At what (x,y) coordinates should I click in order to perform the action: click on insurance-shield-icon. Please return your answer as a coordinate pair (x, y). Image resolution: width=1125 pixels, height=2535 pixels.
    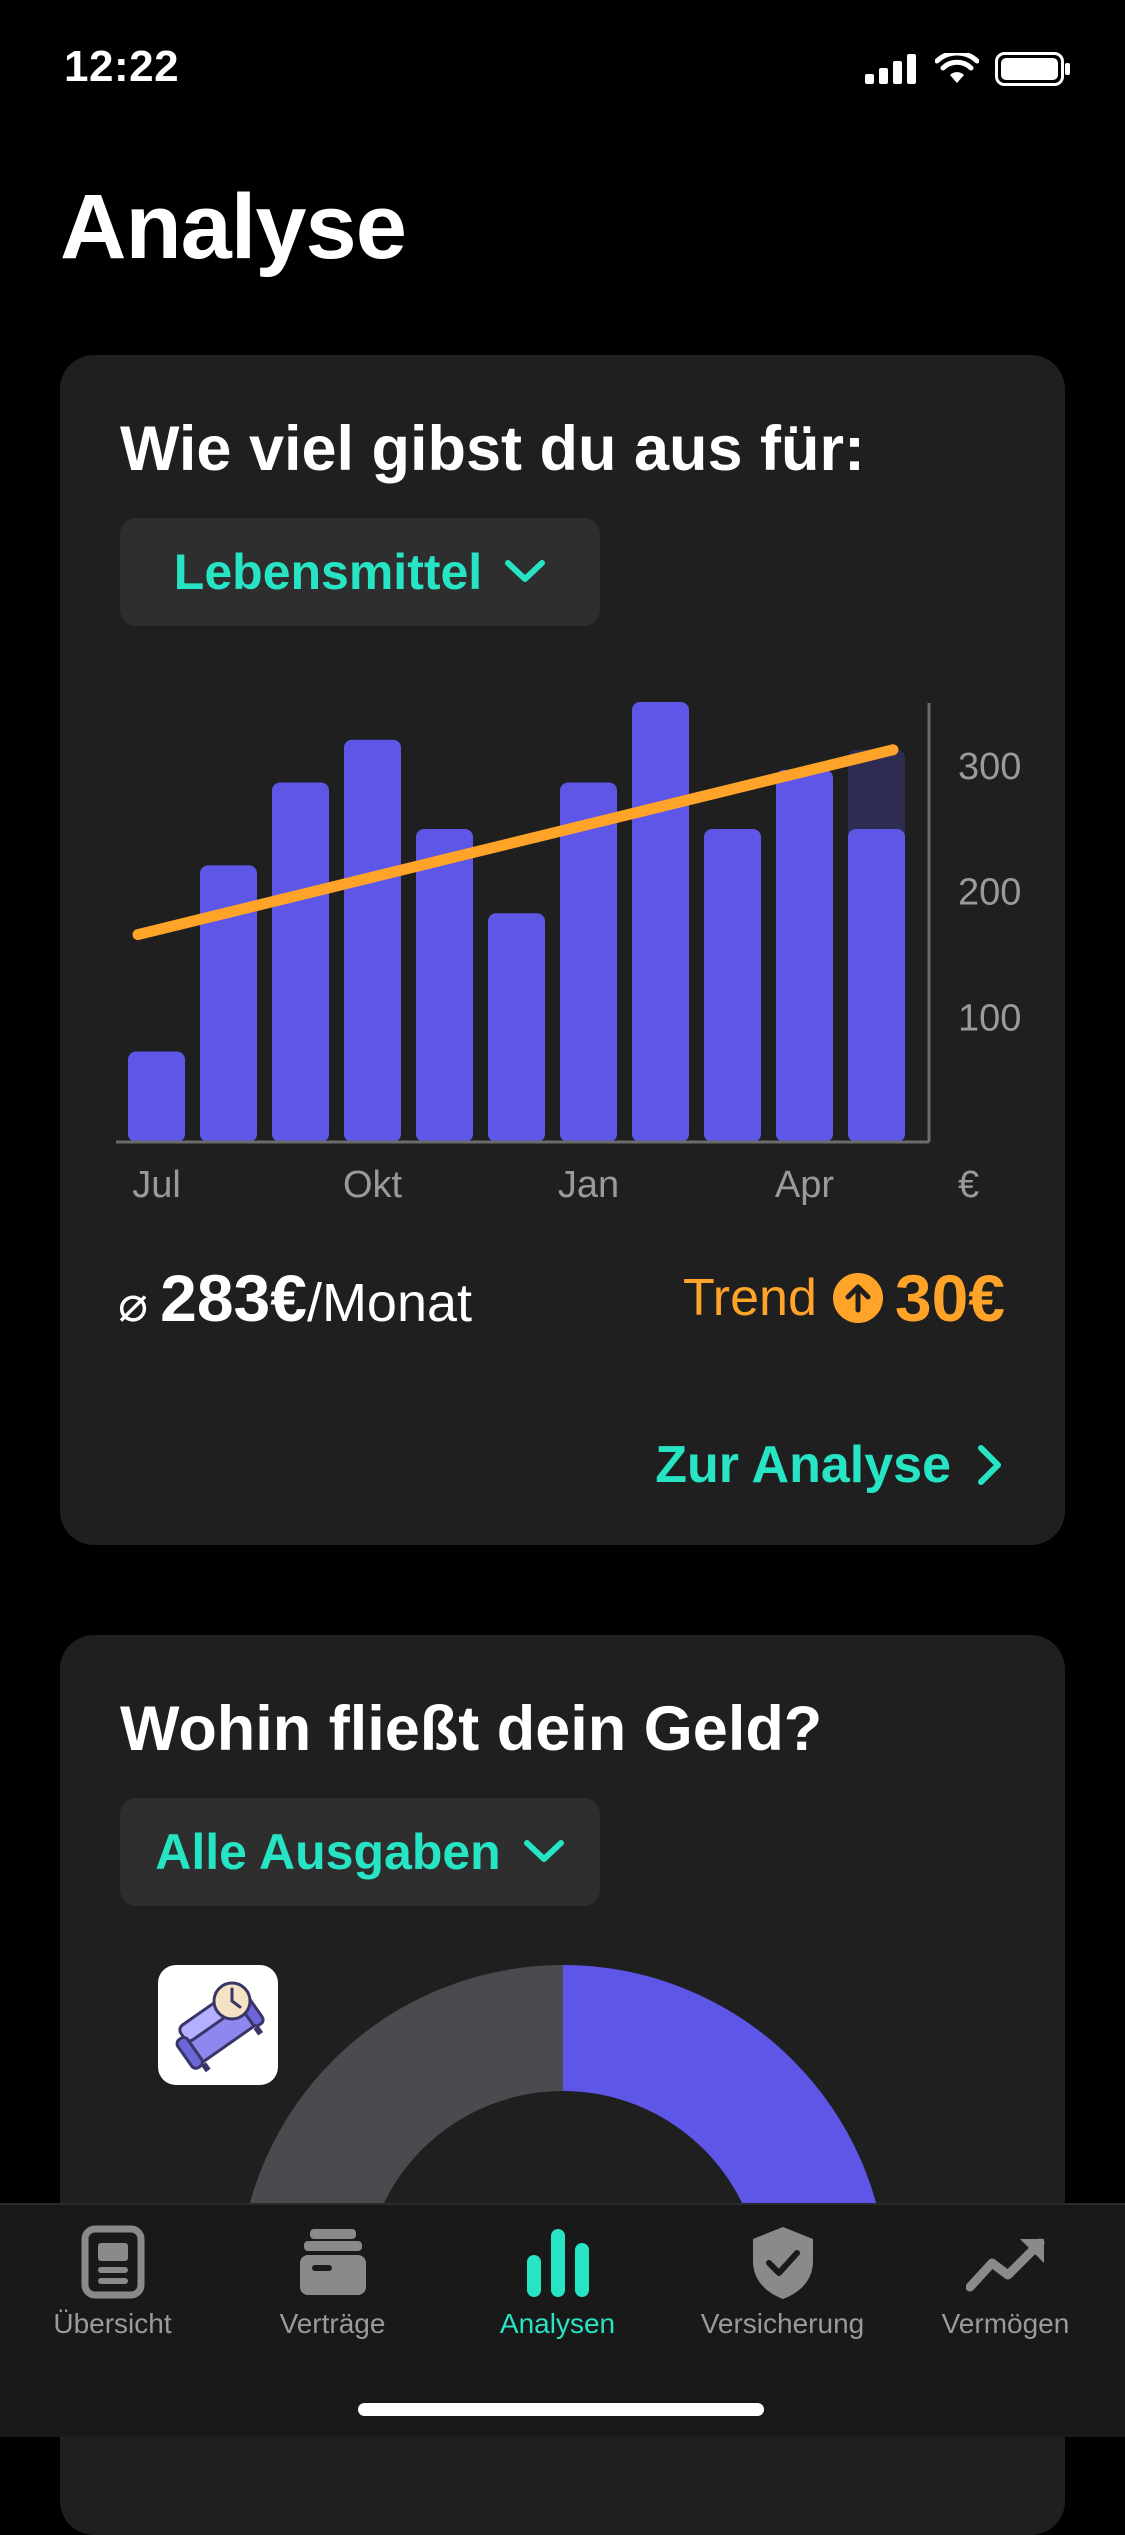
    Looking at the image, I should click on (782, 2263).